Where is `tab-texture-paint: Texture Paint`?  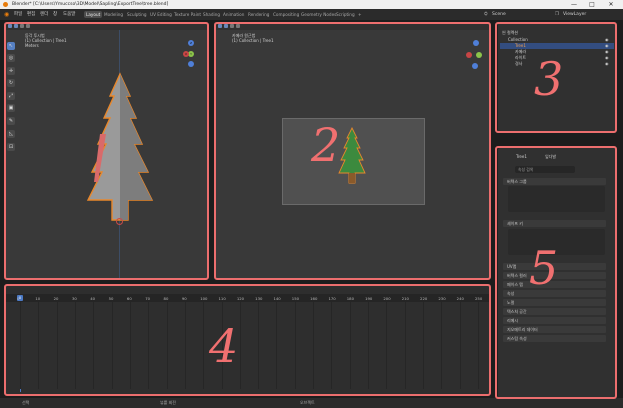
tab-texture-paint: Texture Paint is located at coordinates (187, 14).